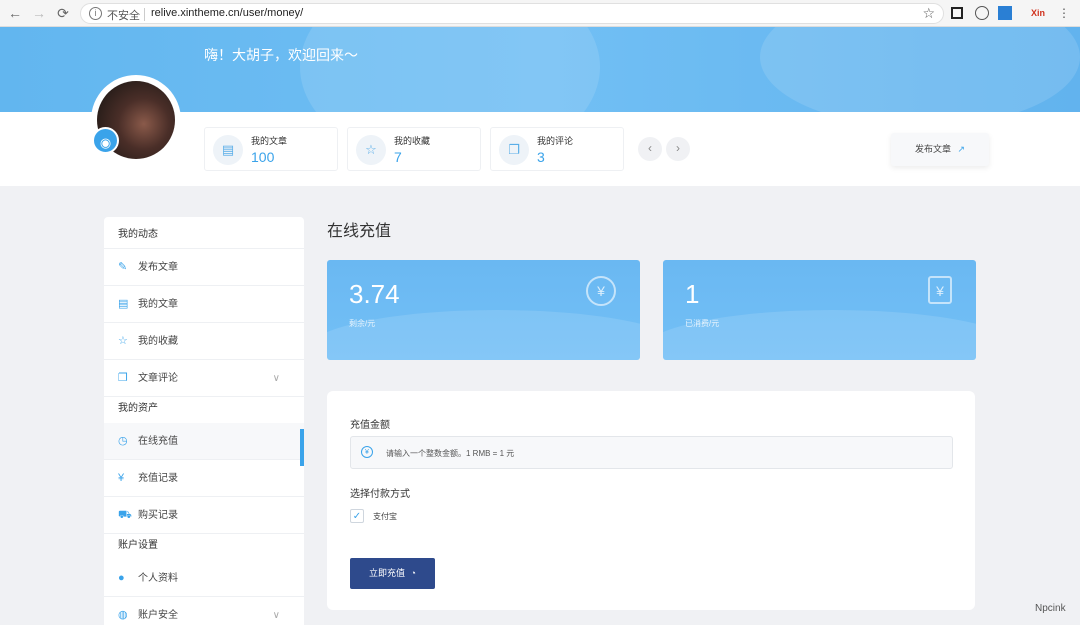  Describe the element at coordinates (555, 141) in the screenshot. I see `stat-label: 我的评论` at that location.